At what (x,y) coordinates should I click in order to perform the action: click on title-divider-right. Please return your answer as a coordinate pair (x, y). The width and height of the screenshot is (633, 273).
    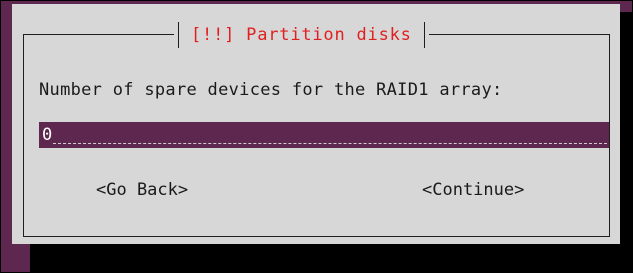
    Looking at the image, I should click on (424, 35).